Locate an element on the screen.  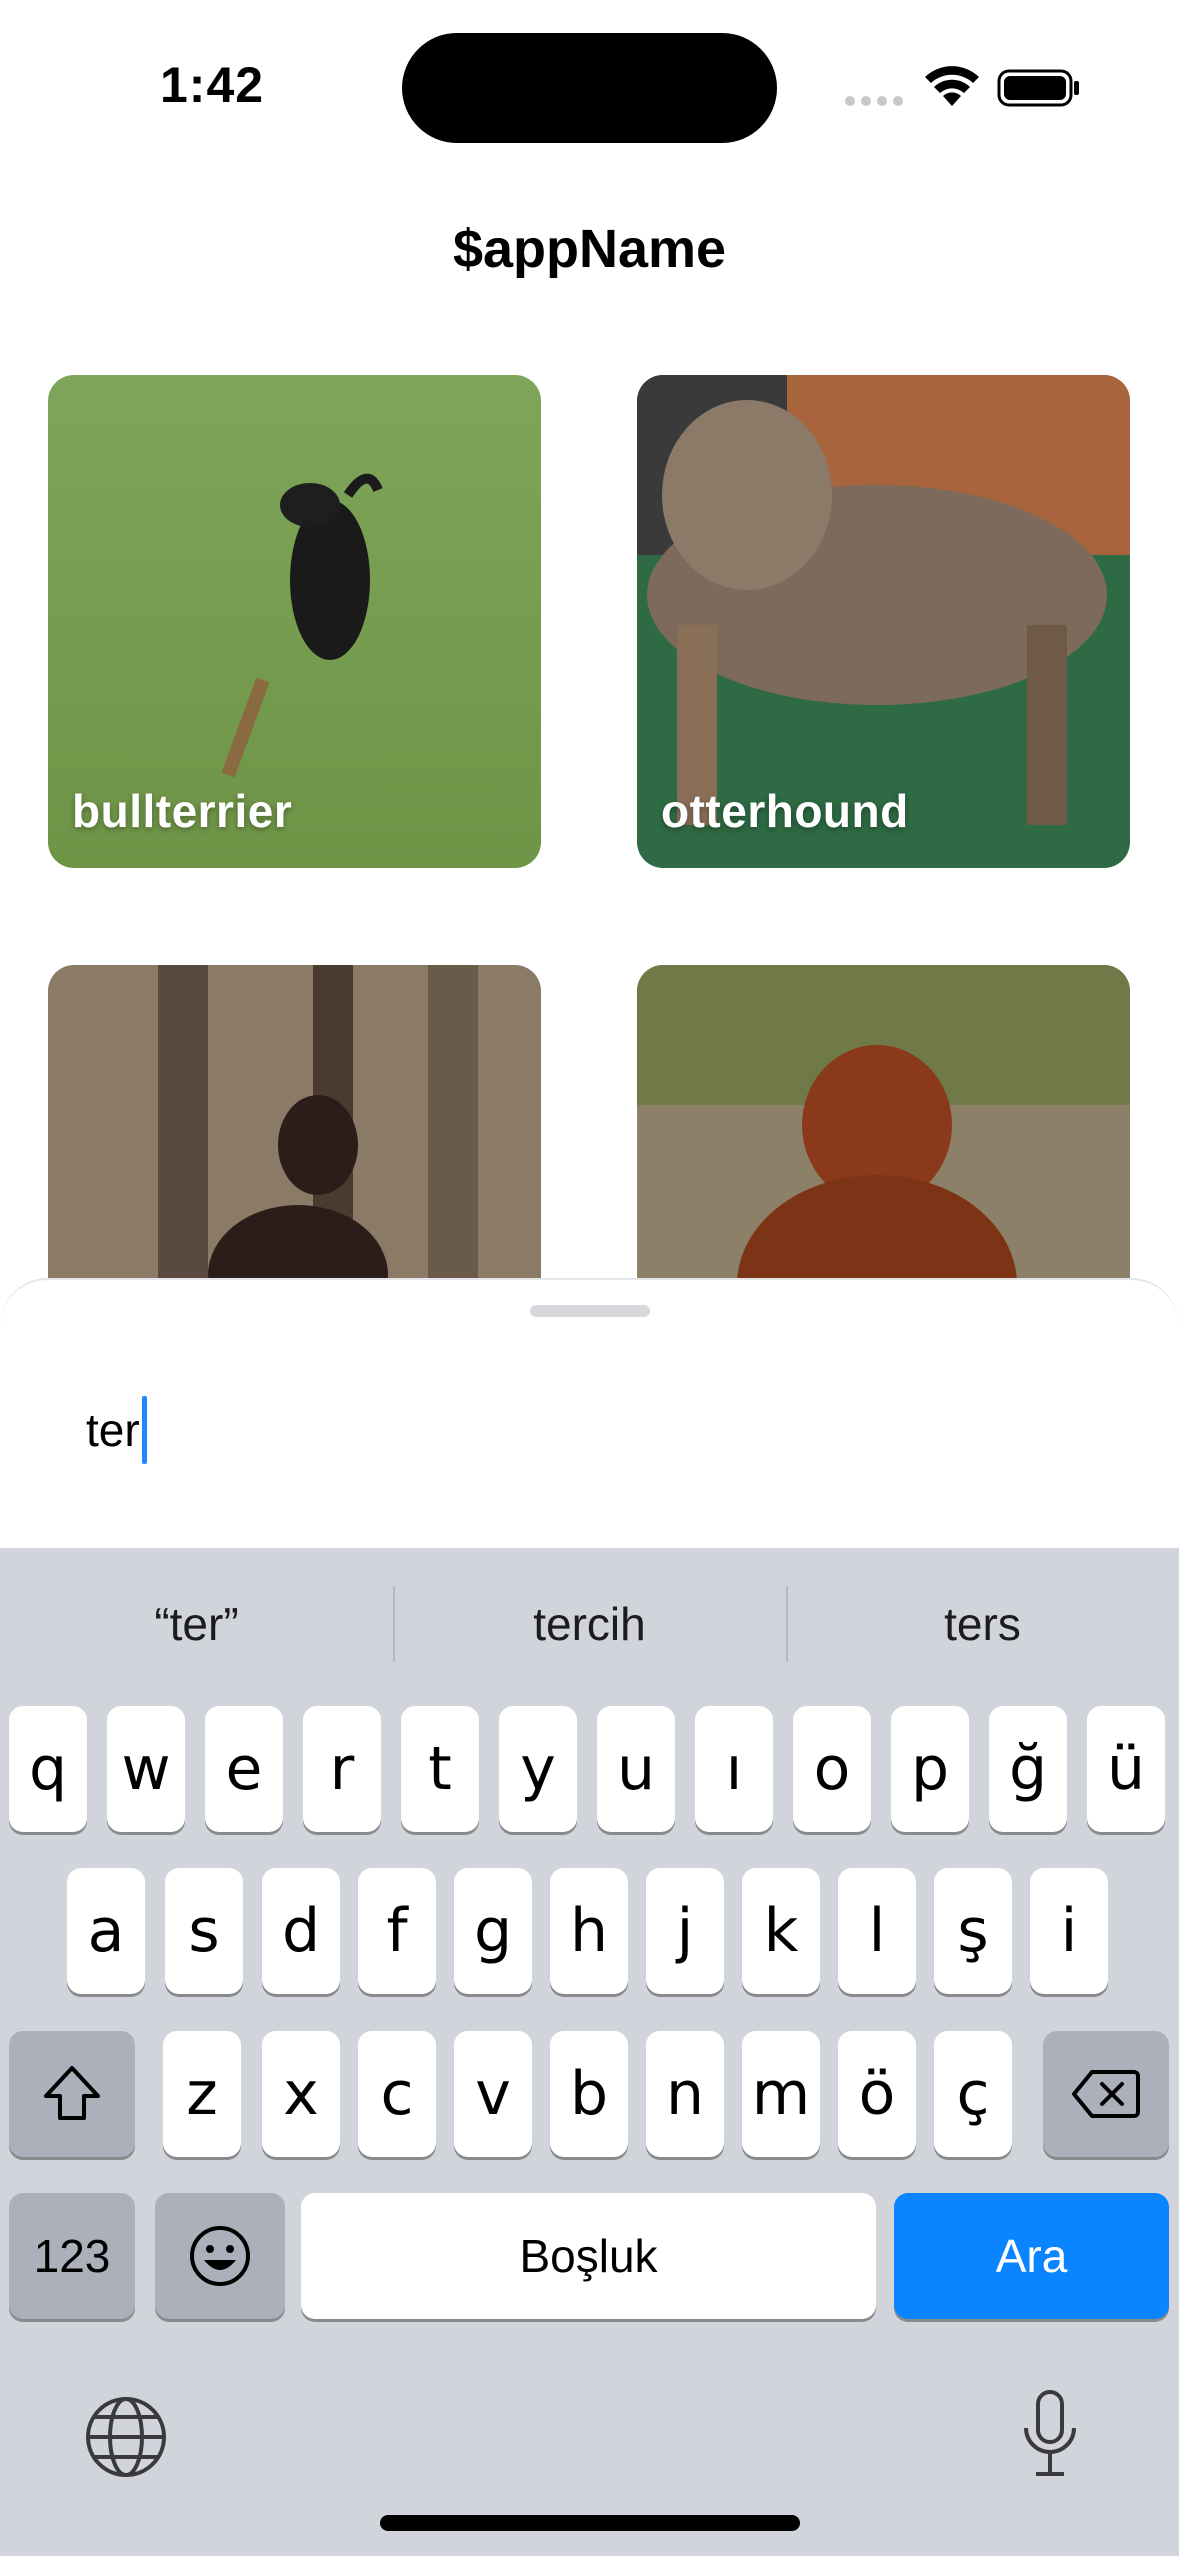
key-m: m is located at coordinates (781, 2094).